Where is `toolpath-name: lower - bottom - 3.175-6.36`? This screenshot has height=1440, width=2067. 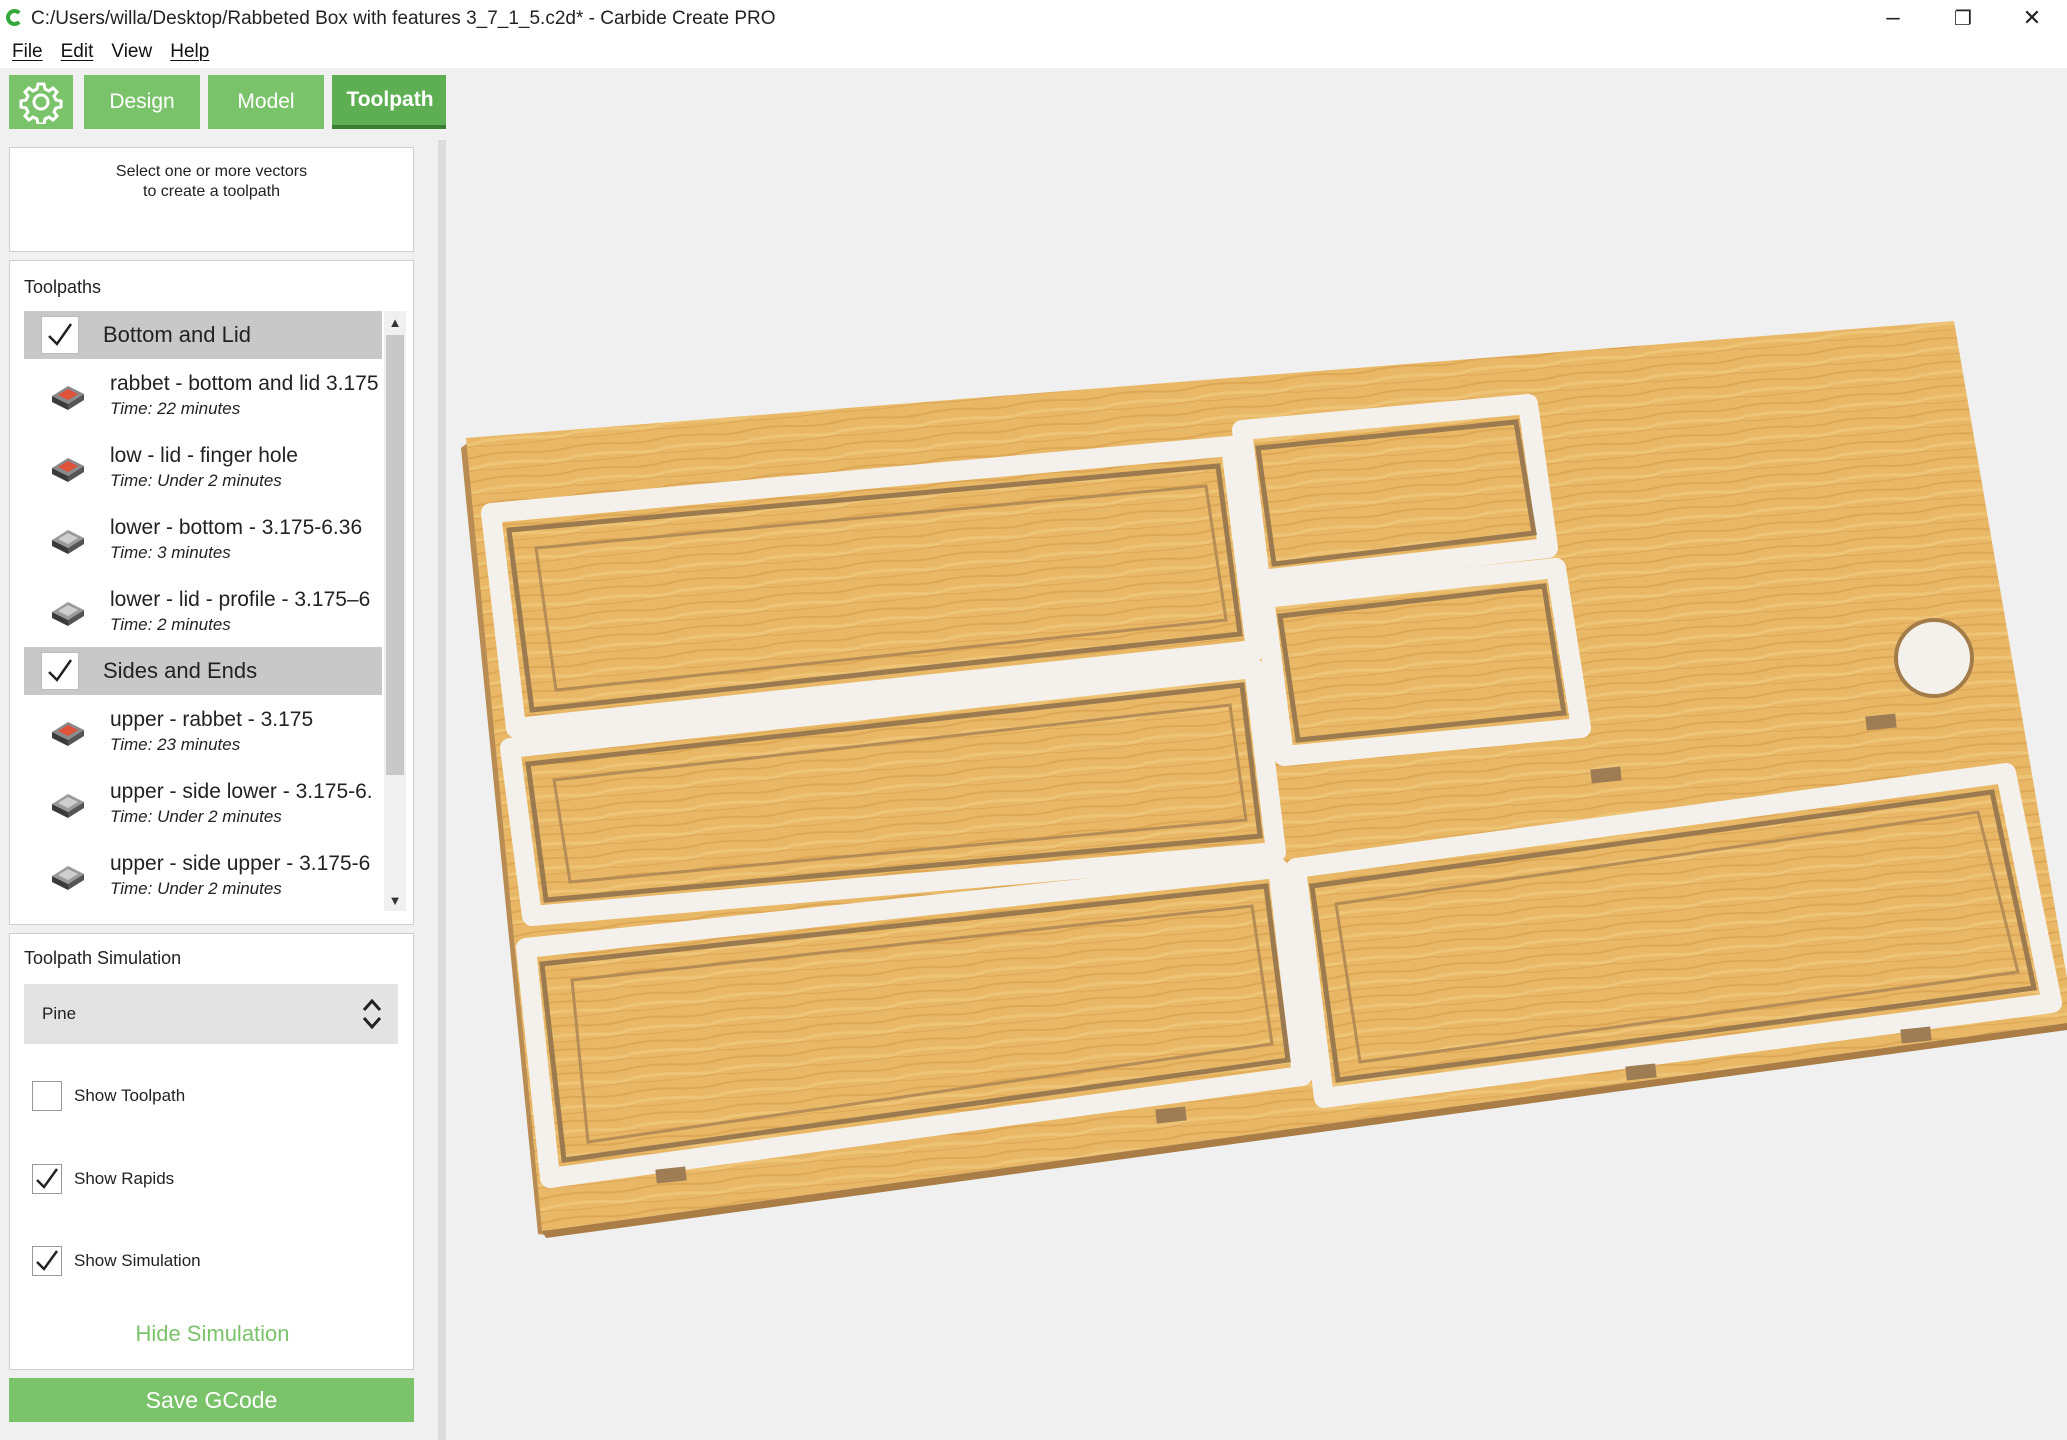
toolpath-name: lower - bottom - 3.175-6.36 is located at coordinates (236, 527).